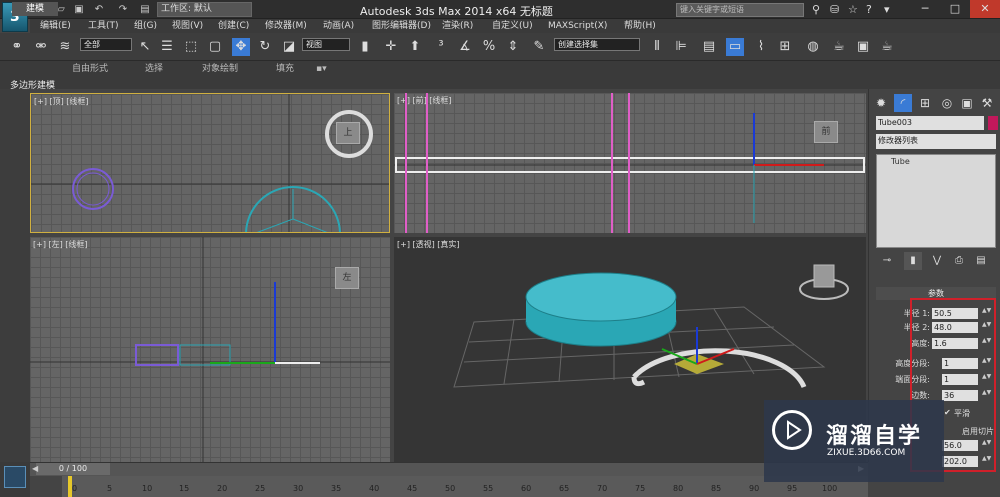  Describe the element at coordinates (456, 11) in the screenshot. I see `window-title: Autodesk 3ds Max 2014 x64 无标题` at that location.